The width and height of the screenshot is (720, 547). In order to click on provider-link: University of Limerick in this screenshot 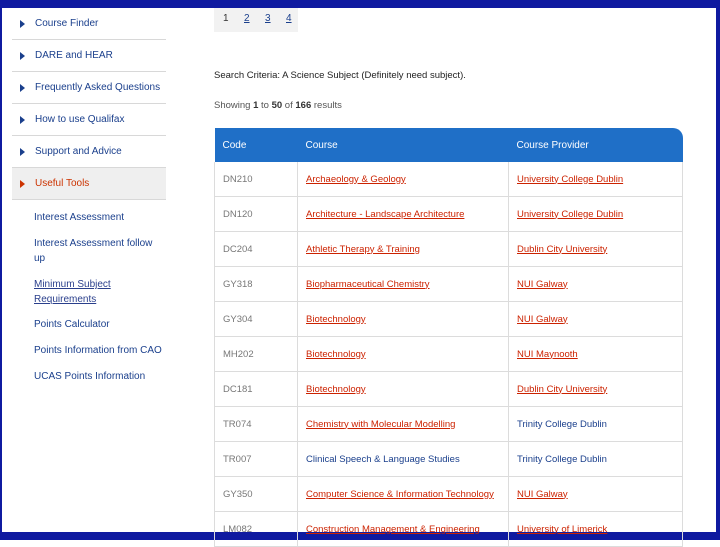, I will do `click(562, 529)`.